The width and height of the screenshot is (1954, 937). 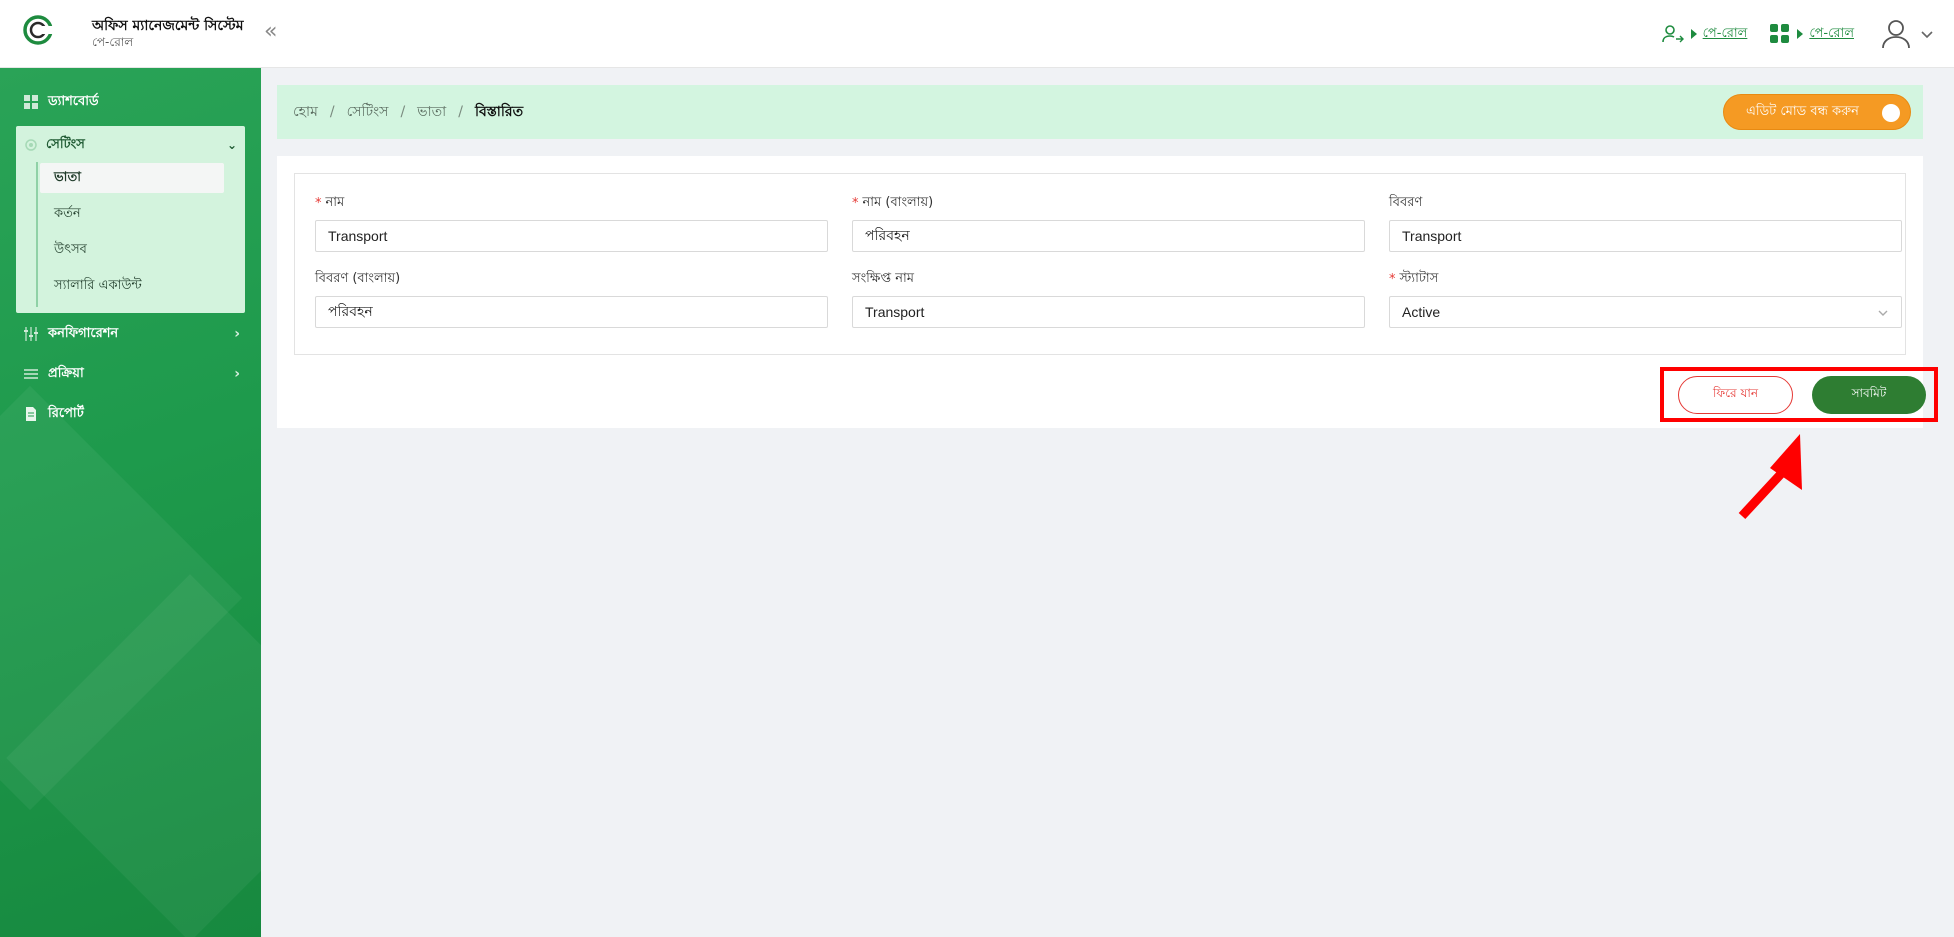 I want to click on submenu-rail, so click(x=37, y=234).